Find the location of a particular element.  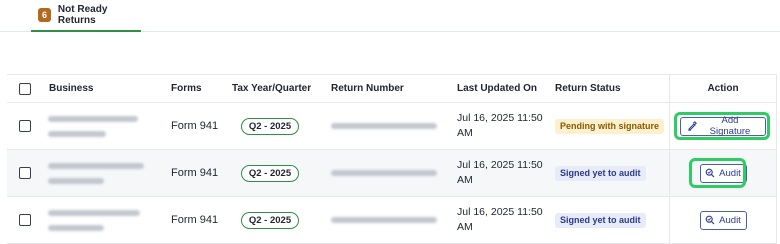

tab-bar: 6 Not Ready Returns is located at coordinates (390, 16).